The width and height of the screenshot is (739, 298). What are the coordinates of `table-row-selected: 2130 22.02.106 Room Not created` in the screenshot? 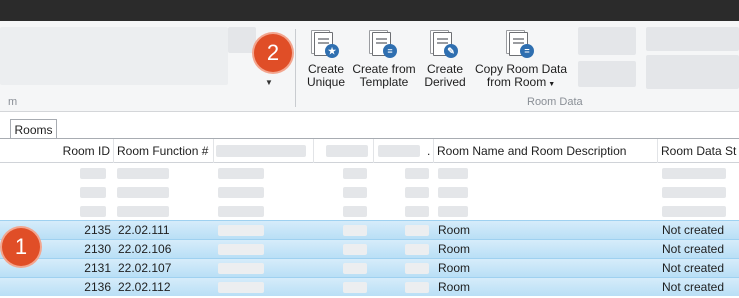 It's located at (369, 248).